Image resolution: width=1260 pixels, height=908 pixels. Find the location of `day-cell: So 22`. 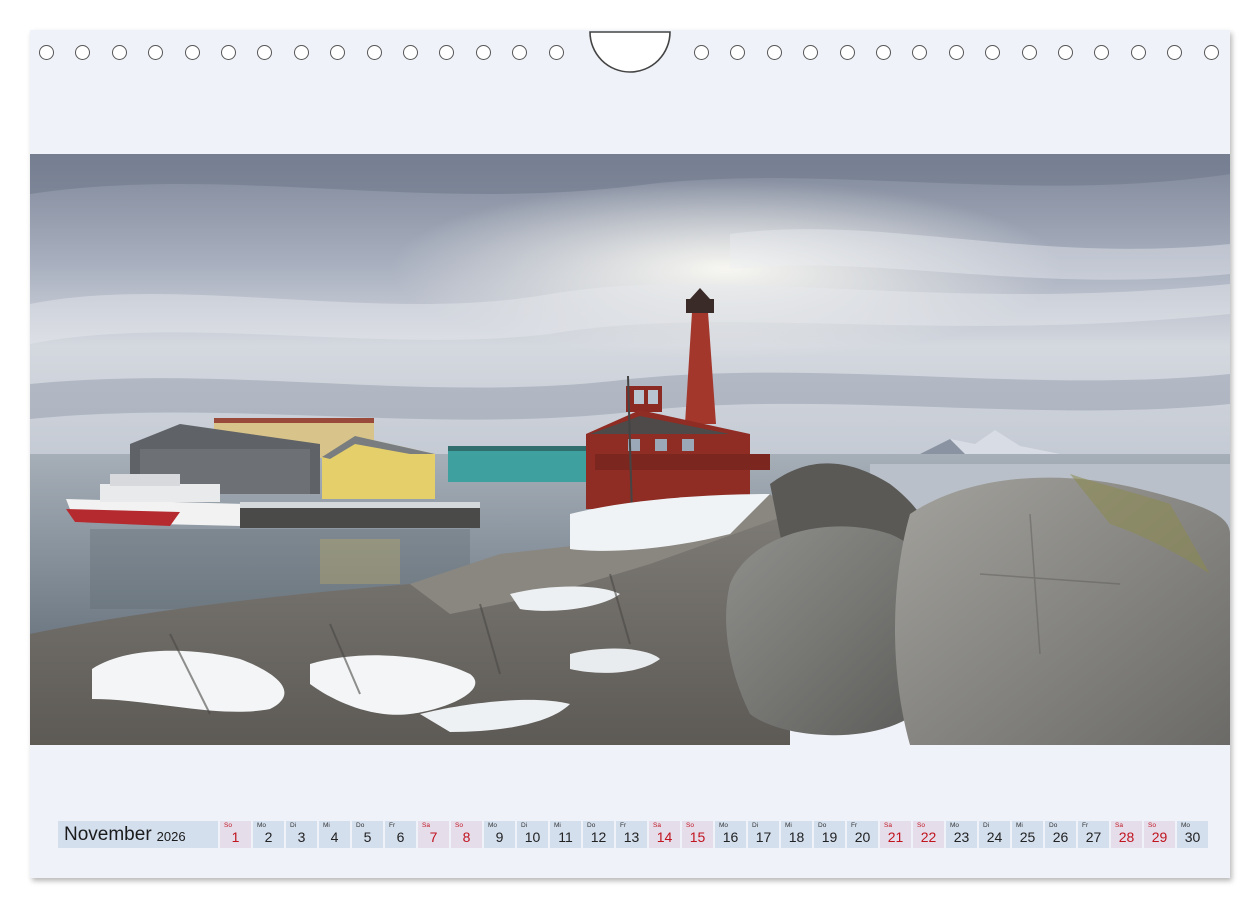

day-cell: So 22 is located at coordinates (928, 834).